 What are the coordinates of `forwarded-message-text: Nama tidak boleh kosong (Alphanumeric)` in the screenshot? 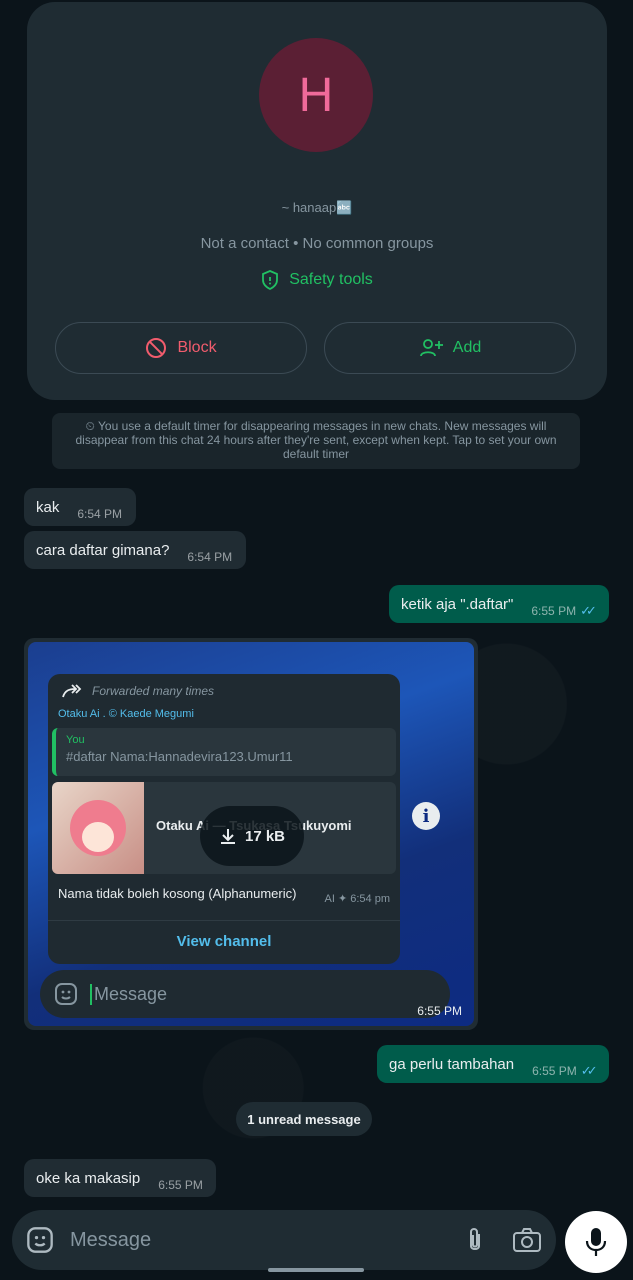 It's located at (177, 893).